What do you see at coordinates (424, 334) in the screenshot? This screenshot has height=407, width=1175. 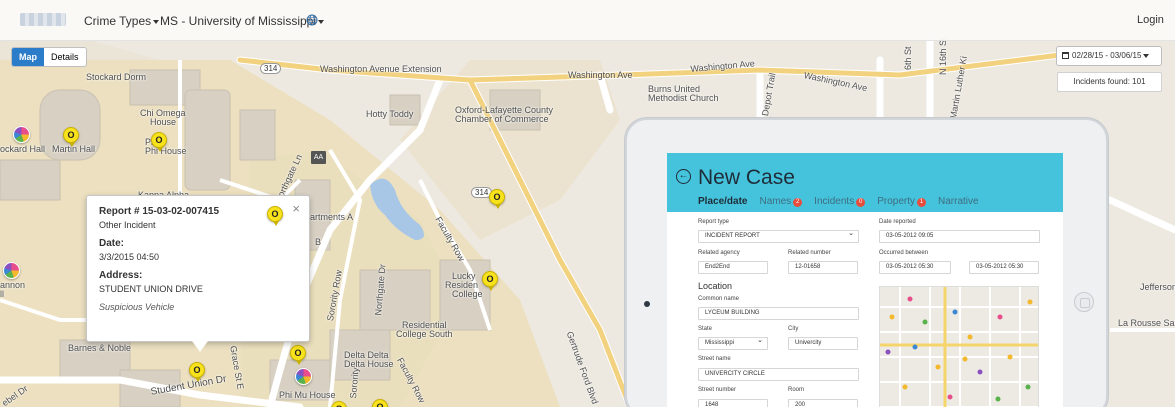 I see `map-label-college-south: College South` at bounding box center [424, 334].